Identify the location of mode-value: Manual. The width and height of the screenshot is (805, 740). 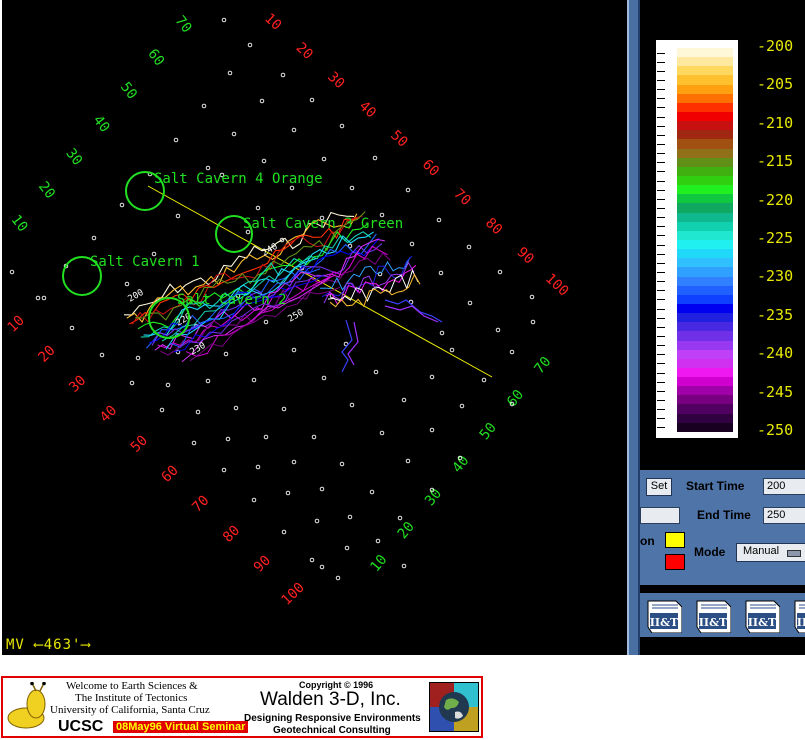
(761, 551).